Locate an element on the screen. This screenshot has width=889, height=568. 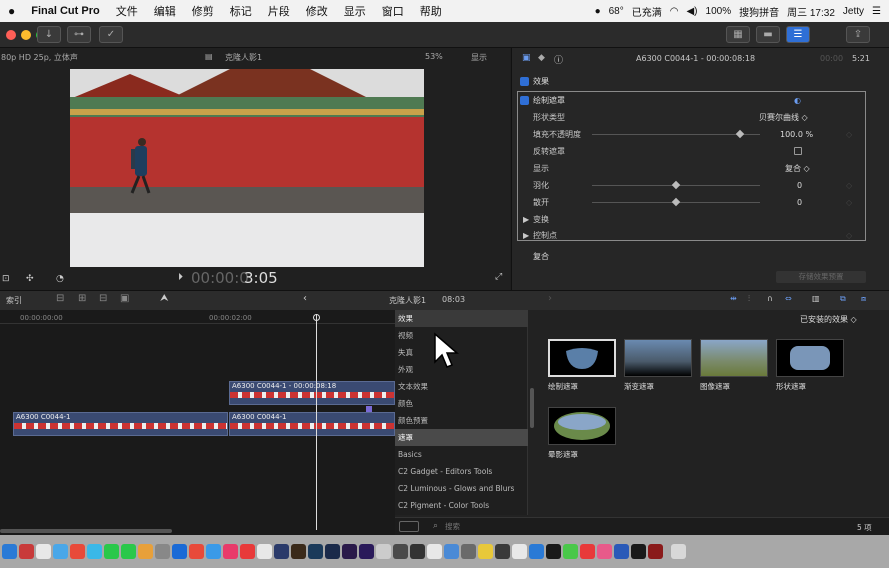
app-menu: Final Cut Pro is located at coordinates (65, 11).